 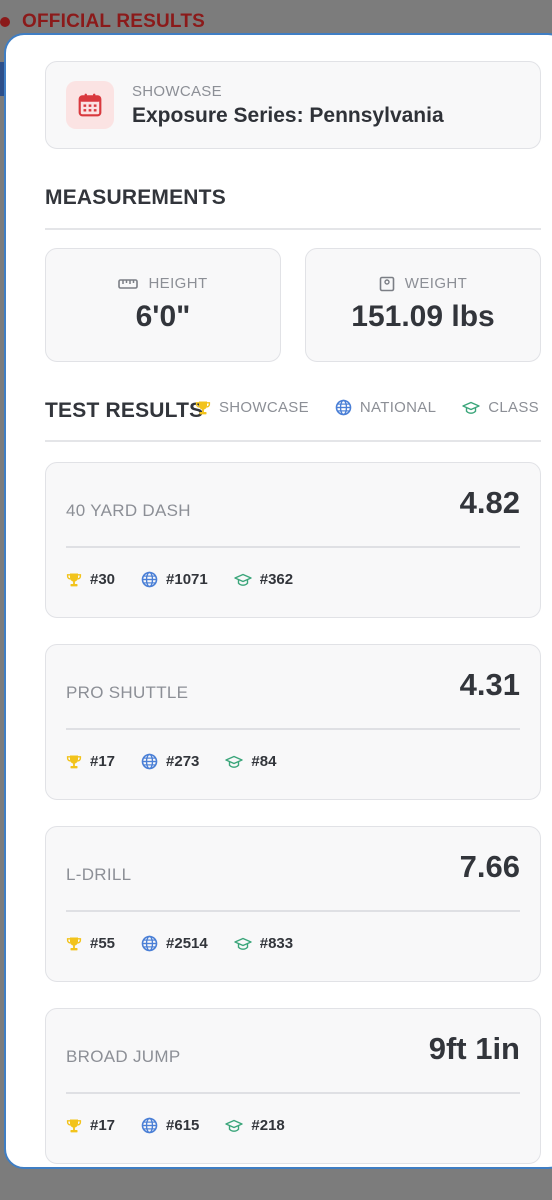 I want to click on legend-showcase-label: SHOWCASE, so click(x=264, y=407).